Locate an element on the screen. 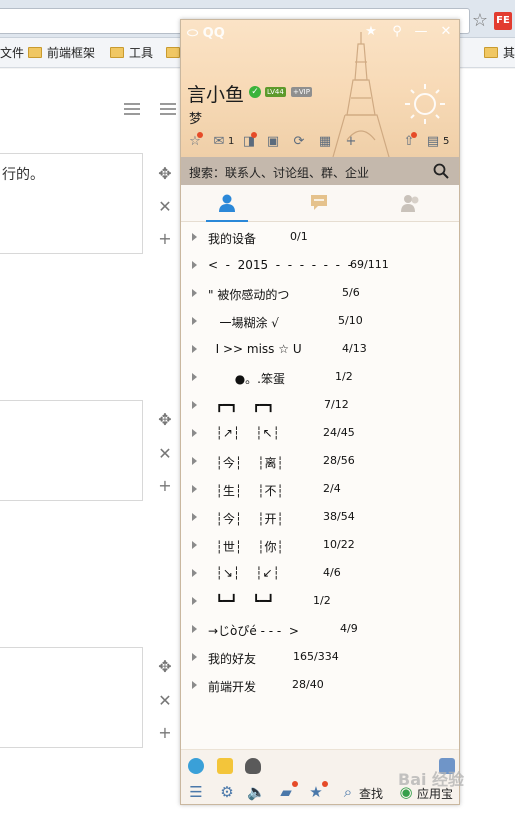  contact-group: ┗━┛ ┗━┛ 1/2 is located at coordinates (320, 602).